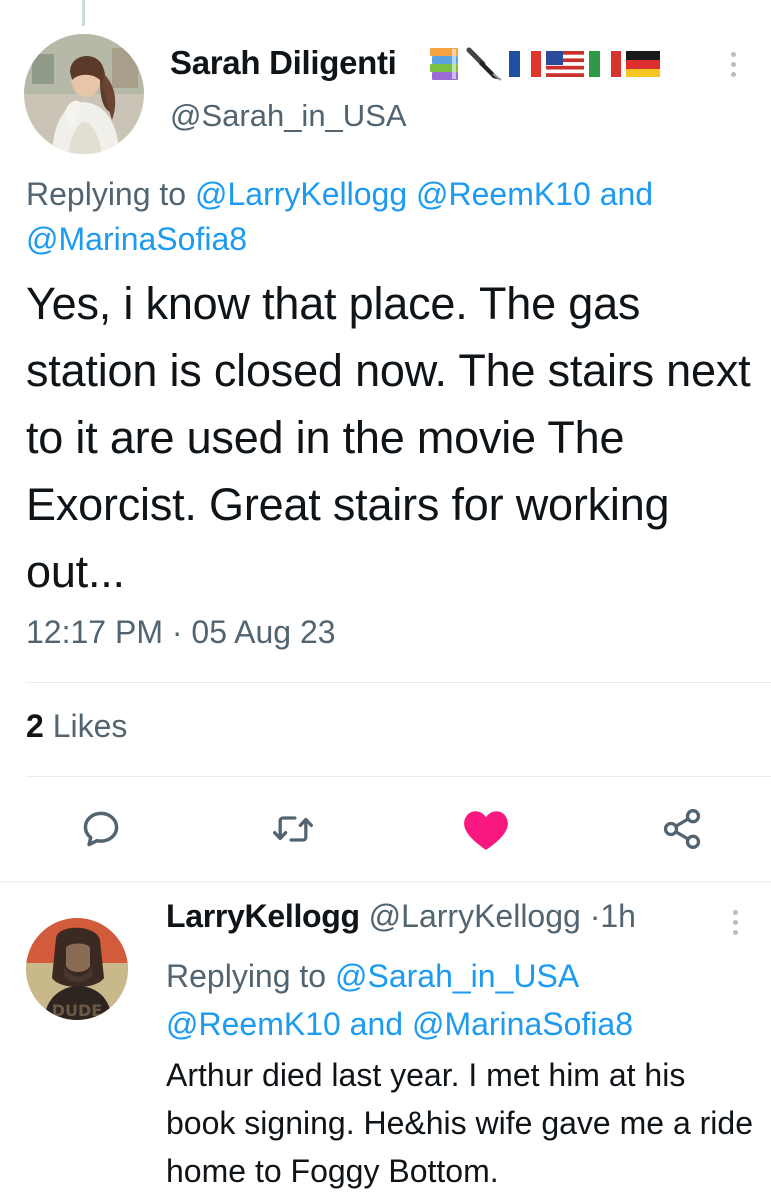 The height and width of the screenshot is (1200, 771). What do you see at coordinates (733, 64) in the screenshot?
I see `more-options-icon` at bounding box center [733, 64].